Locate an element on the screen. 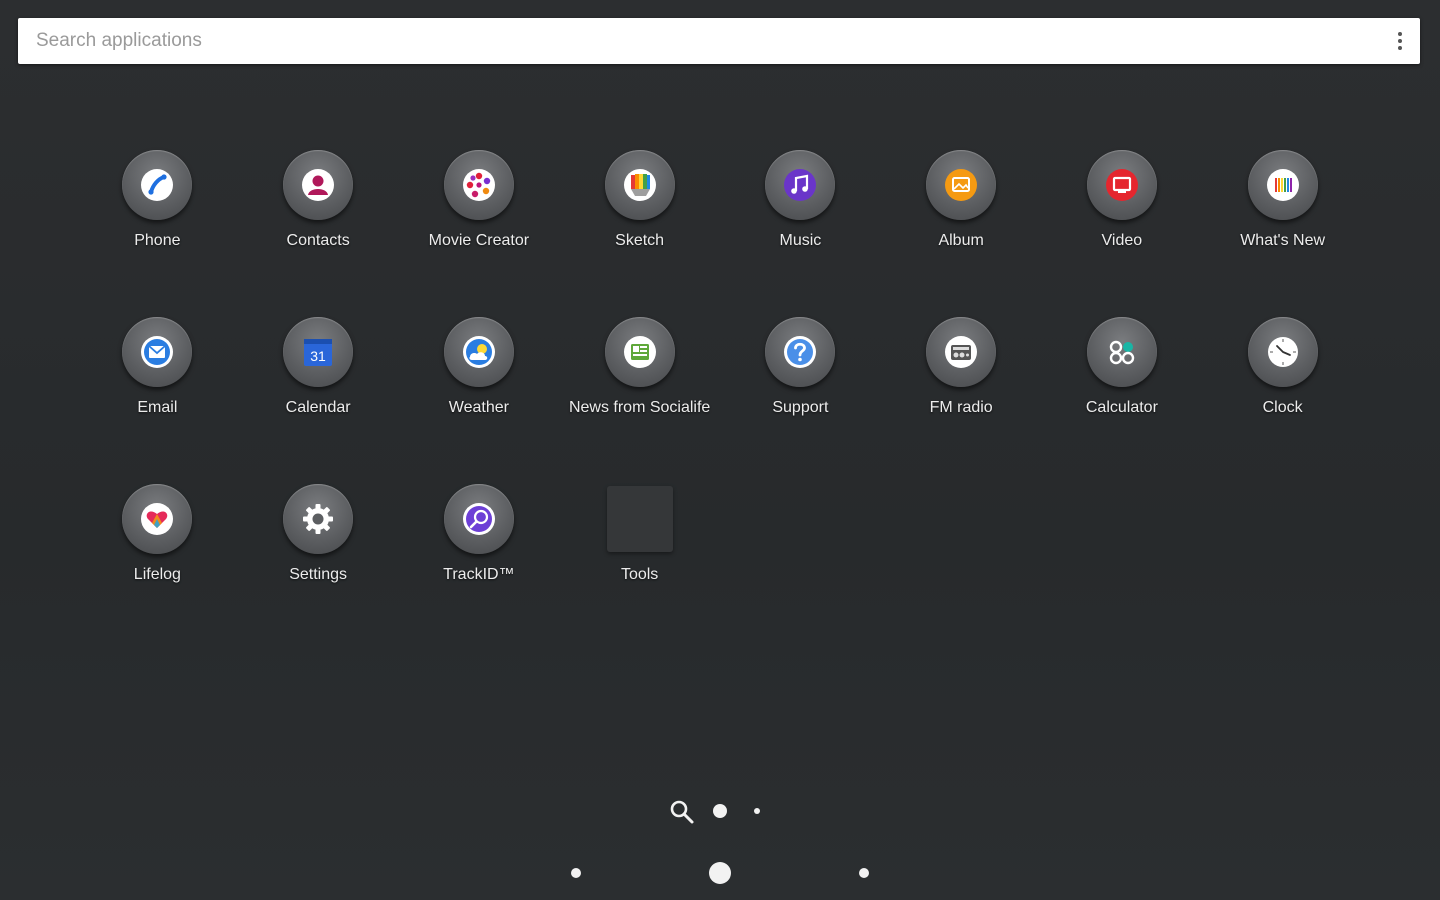 The height and width of the screenshot is (900, 1440). app-label: TrackID™ is located at coordinates (479, 574).